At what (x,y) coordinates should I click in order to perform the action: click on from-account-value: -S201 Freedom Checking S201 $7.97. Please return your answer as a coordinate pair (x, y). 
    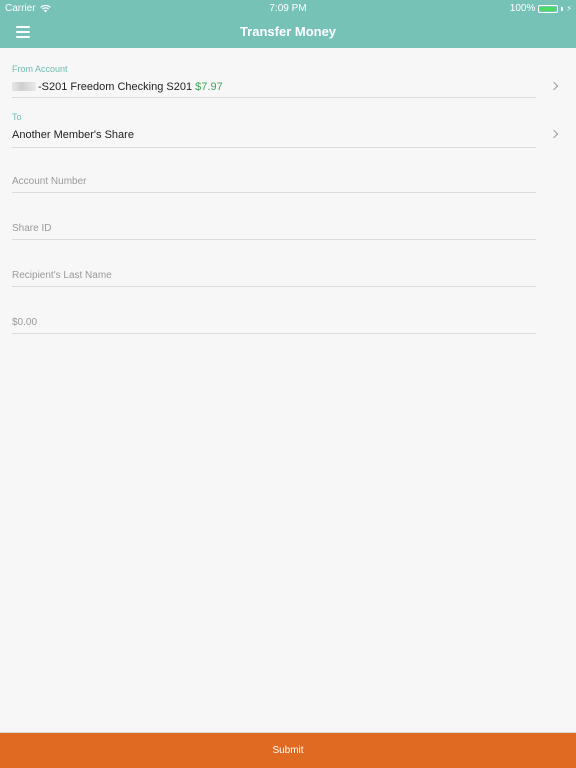
    Looking at the image, I should click on (117, 87).